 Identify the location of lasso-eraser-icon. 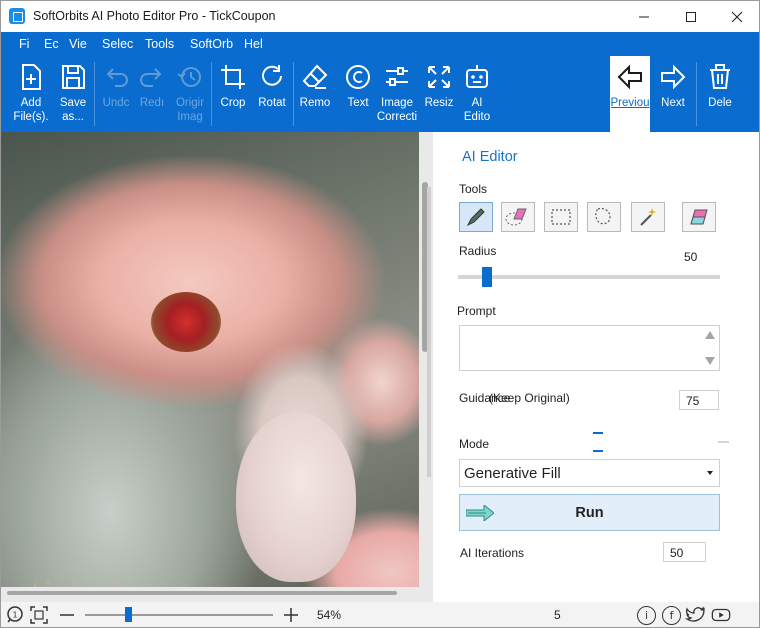
(516, 217).